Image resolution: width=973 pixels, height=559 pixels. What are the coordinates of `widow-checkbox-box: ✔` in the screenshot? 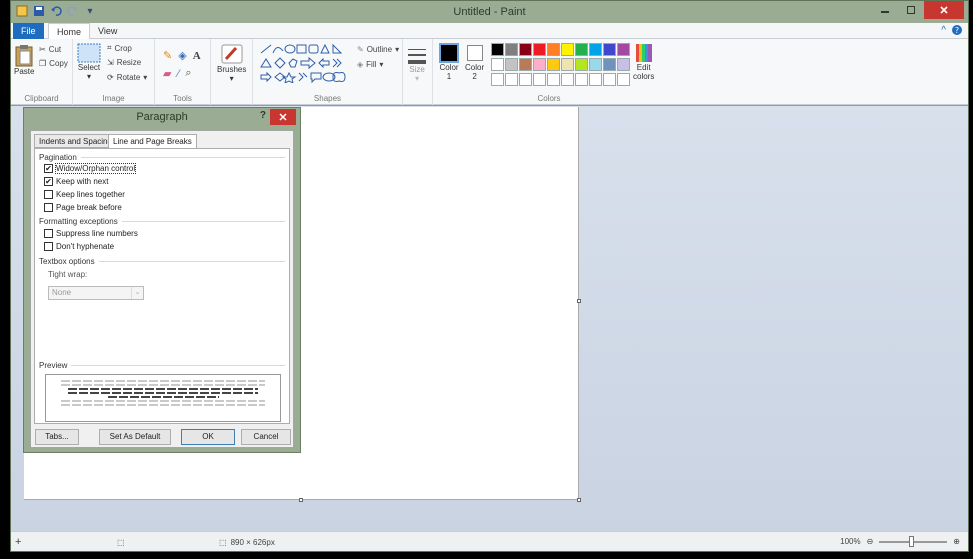 It's located at (48, 168).